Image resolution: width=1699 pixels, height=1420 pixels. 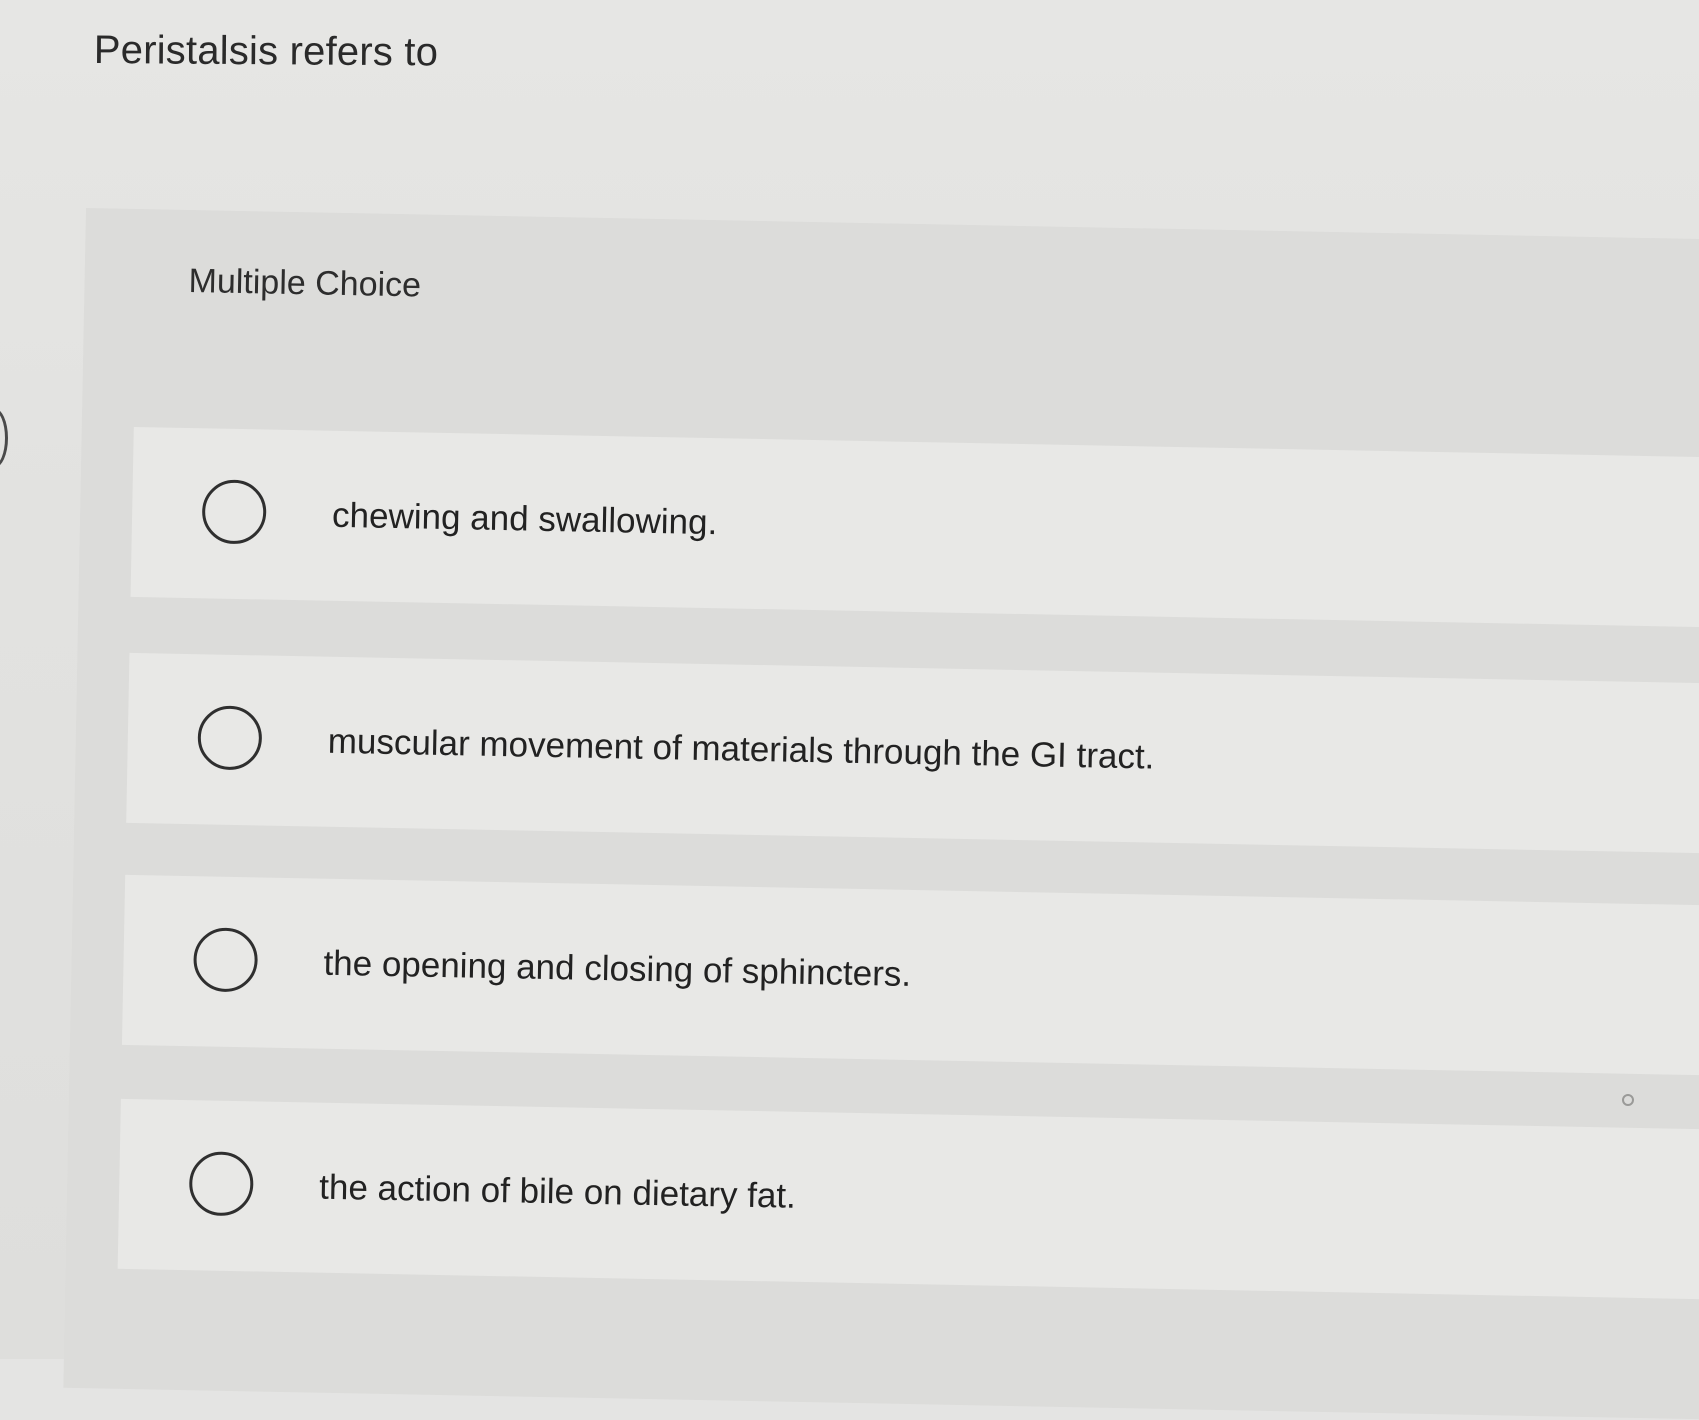 What do you see at coordinates (617, 968) in the screenshot?
I see `answer-option-label: the opening and closing of sphincters.` at bounding box center [617, 968].